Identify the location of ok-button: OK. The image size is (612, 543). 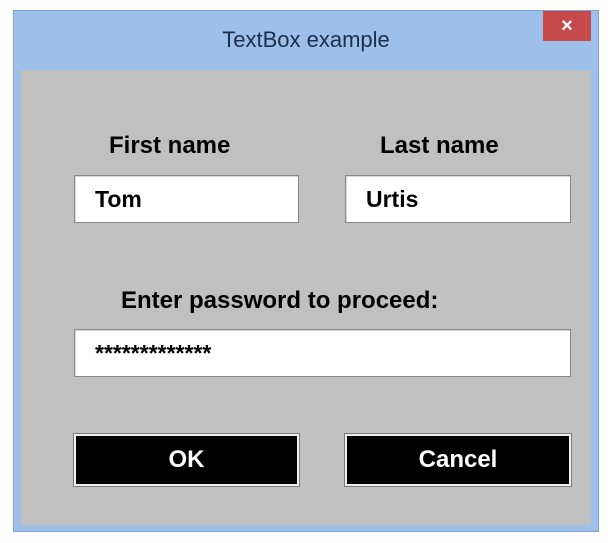
(186, 460).